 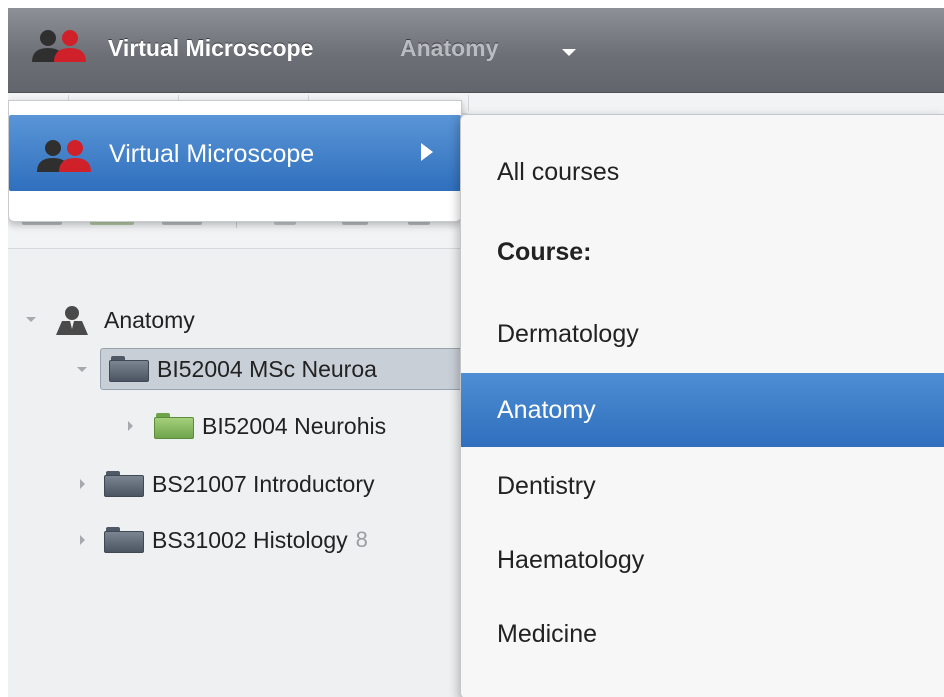 What do you see at coordinates (361, 539) in the screenshot?
I see `count-badge: 8` at bounding box center [361, 539].